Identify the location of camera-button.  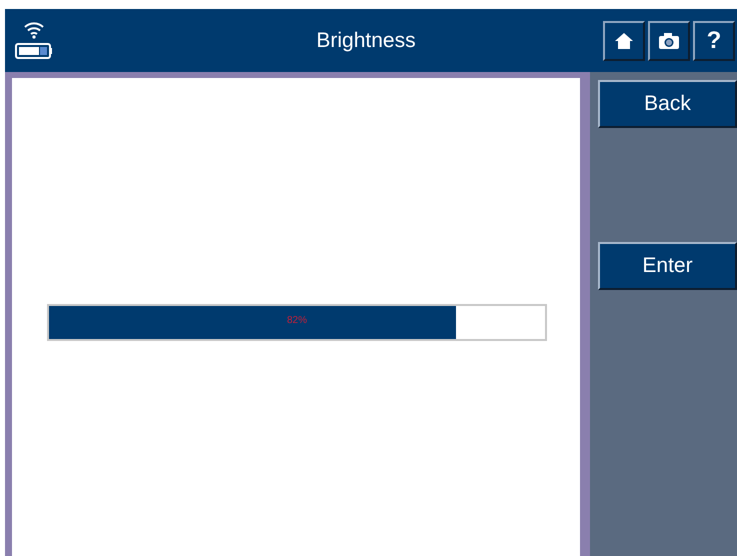
(669, 40).